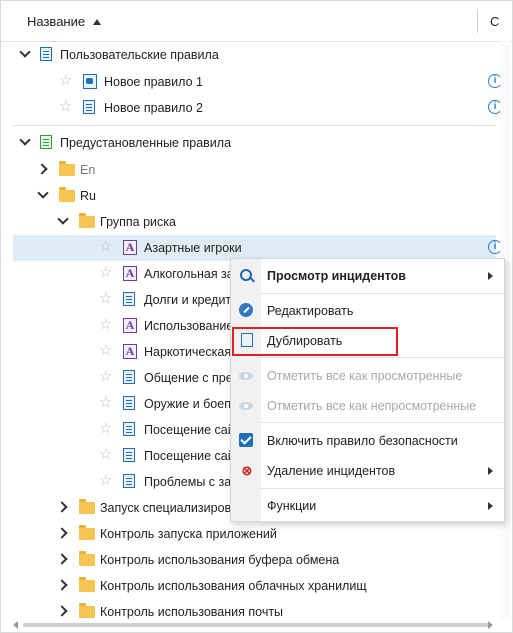  What do you see at coordinates (372, 406) in the screenshot?
I see `menu-item-label: Отметить все как непросмотренные` at bounding box center [372, 406].